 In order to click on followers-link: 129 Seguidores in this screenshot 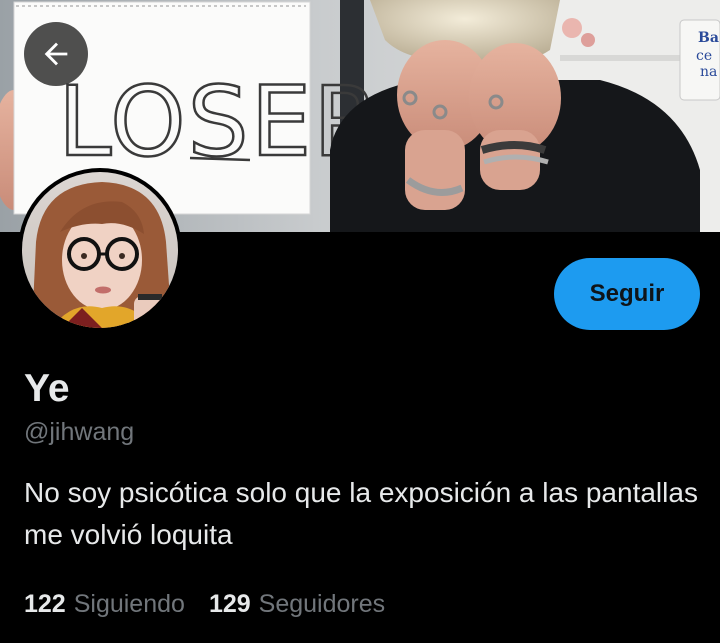, I will do `click(297, 604)`.